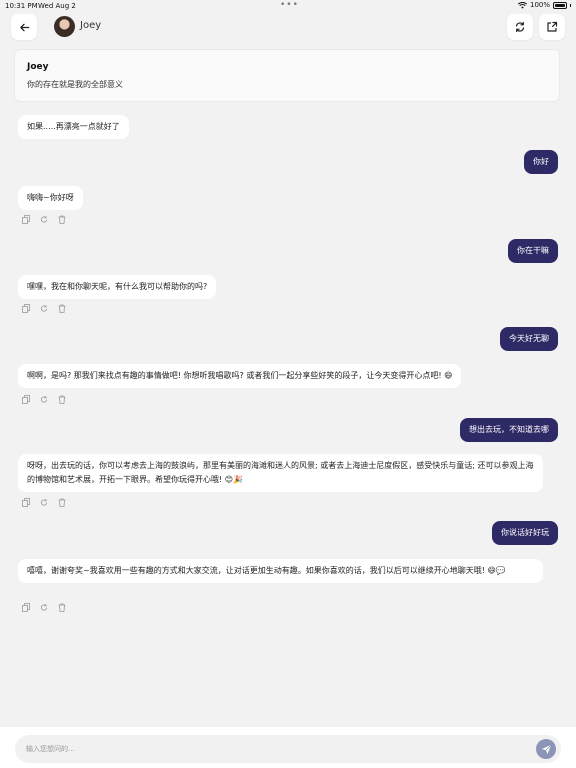 The image size is (576, 768). What do you see at coordinates (529, 339) in the screenshot?
I see `user-message: 今天好无聊` at bounding box center [529, 339].